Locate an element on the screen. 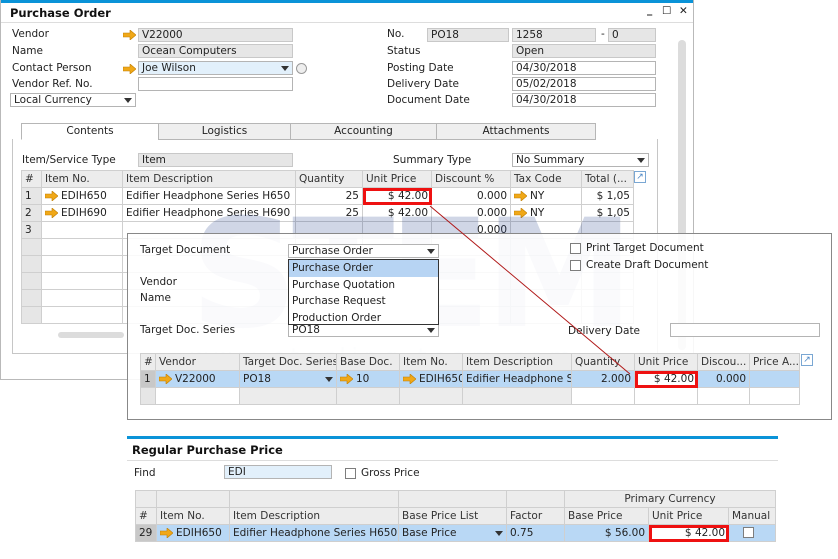  base-price-list-value: Base Price is located at coordinates (429, 533).